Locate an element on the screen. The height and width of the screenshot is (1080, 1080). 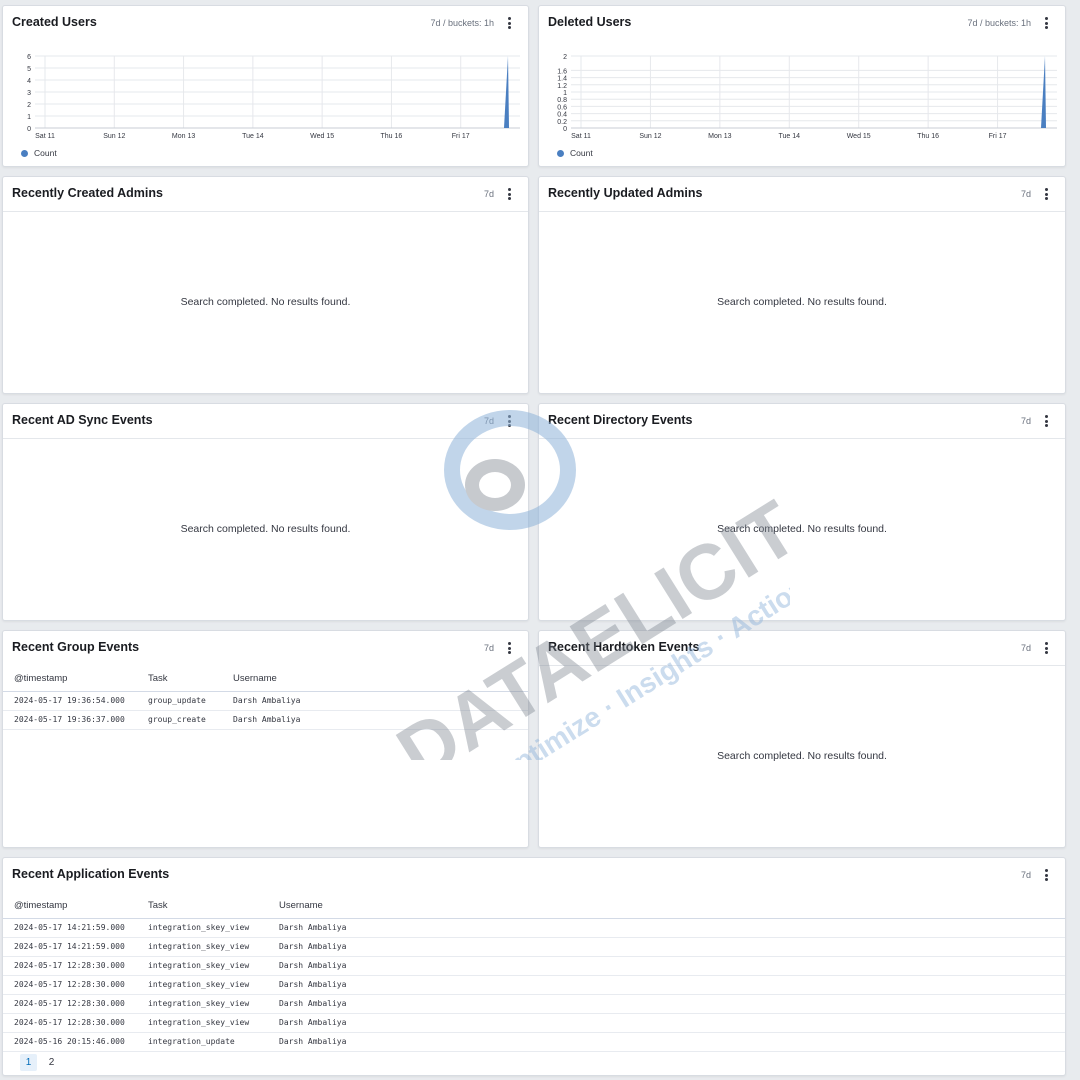
page-button: 2 is located at coordinates (51, 1062).